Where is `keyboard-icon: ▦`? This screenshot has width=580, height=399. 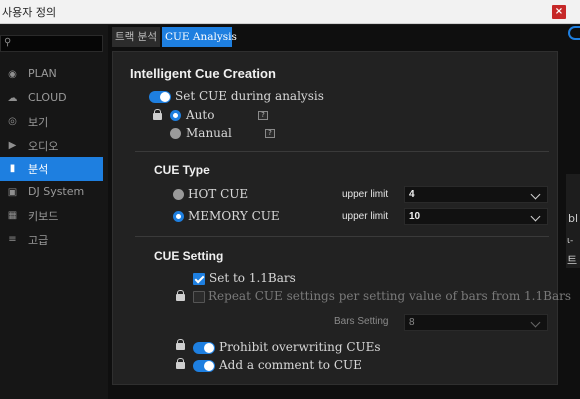 keyboard-icon: ▦ is located at coordinates (12, 215).